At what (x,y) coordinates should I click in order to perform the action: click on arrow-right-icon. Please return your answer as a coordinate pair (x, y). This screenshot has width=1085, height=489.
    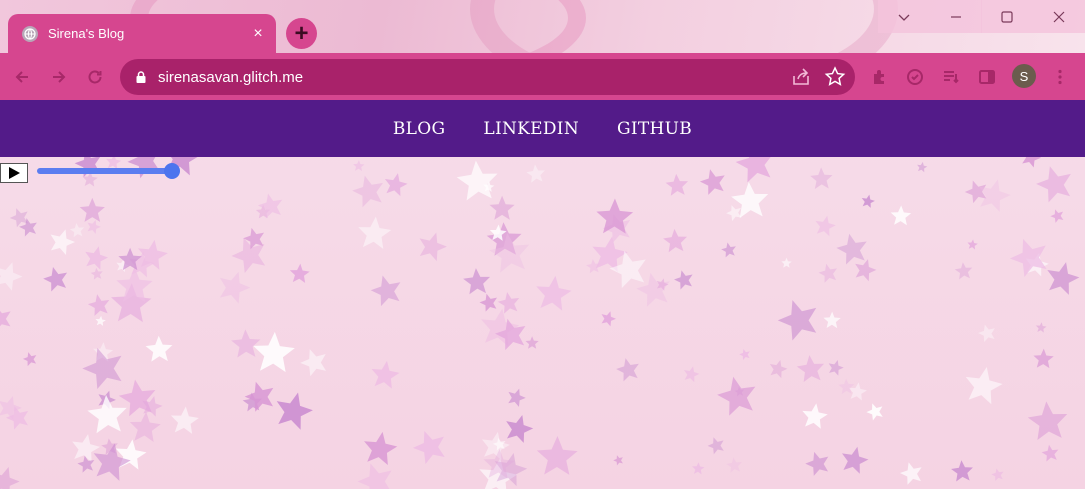
    Looking at the image, I should click on (59, 77).